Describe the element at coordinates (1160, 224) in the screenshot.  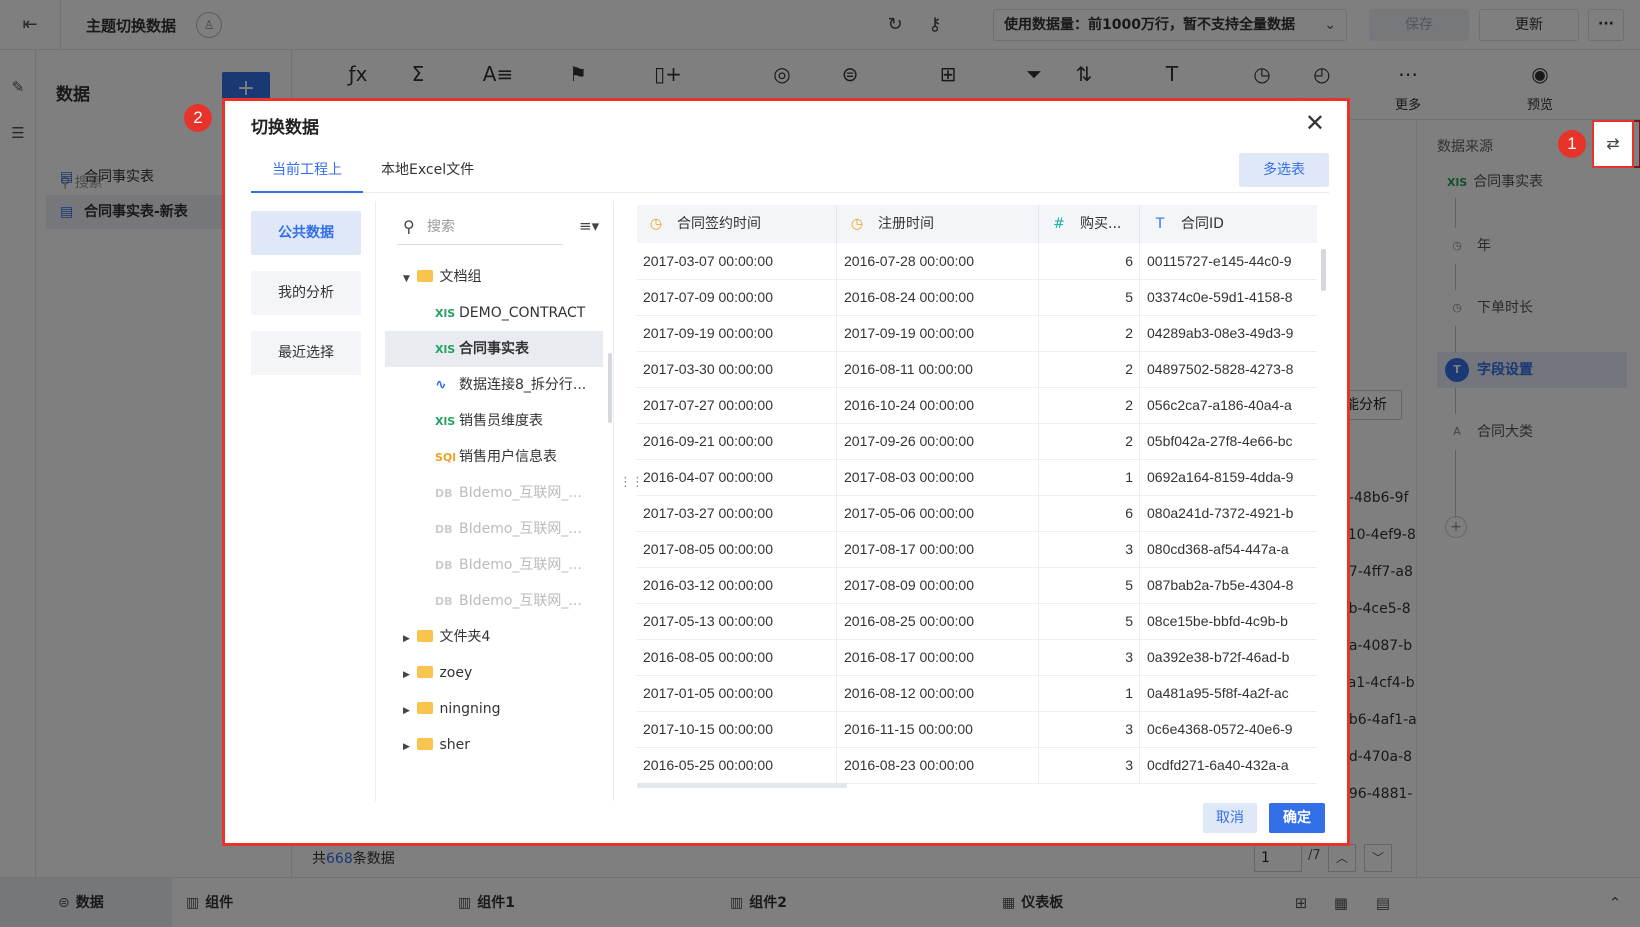
I see `text-icon: T` at that location.